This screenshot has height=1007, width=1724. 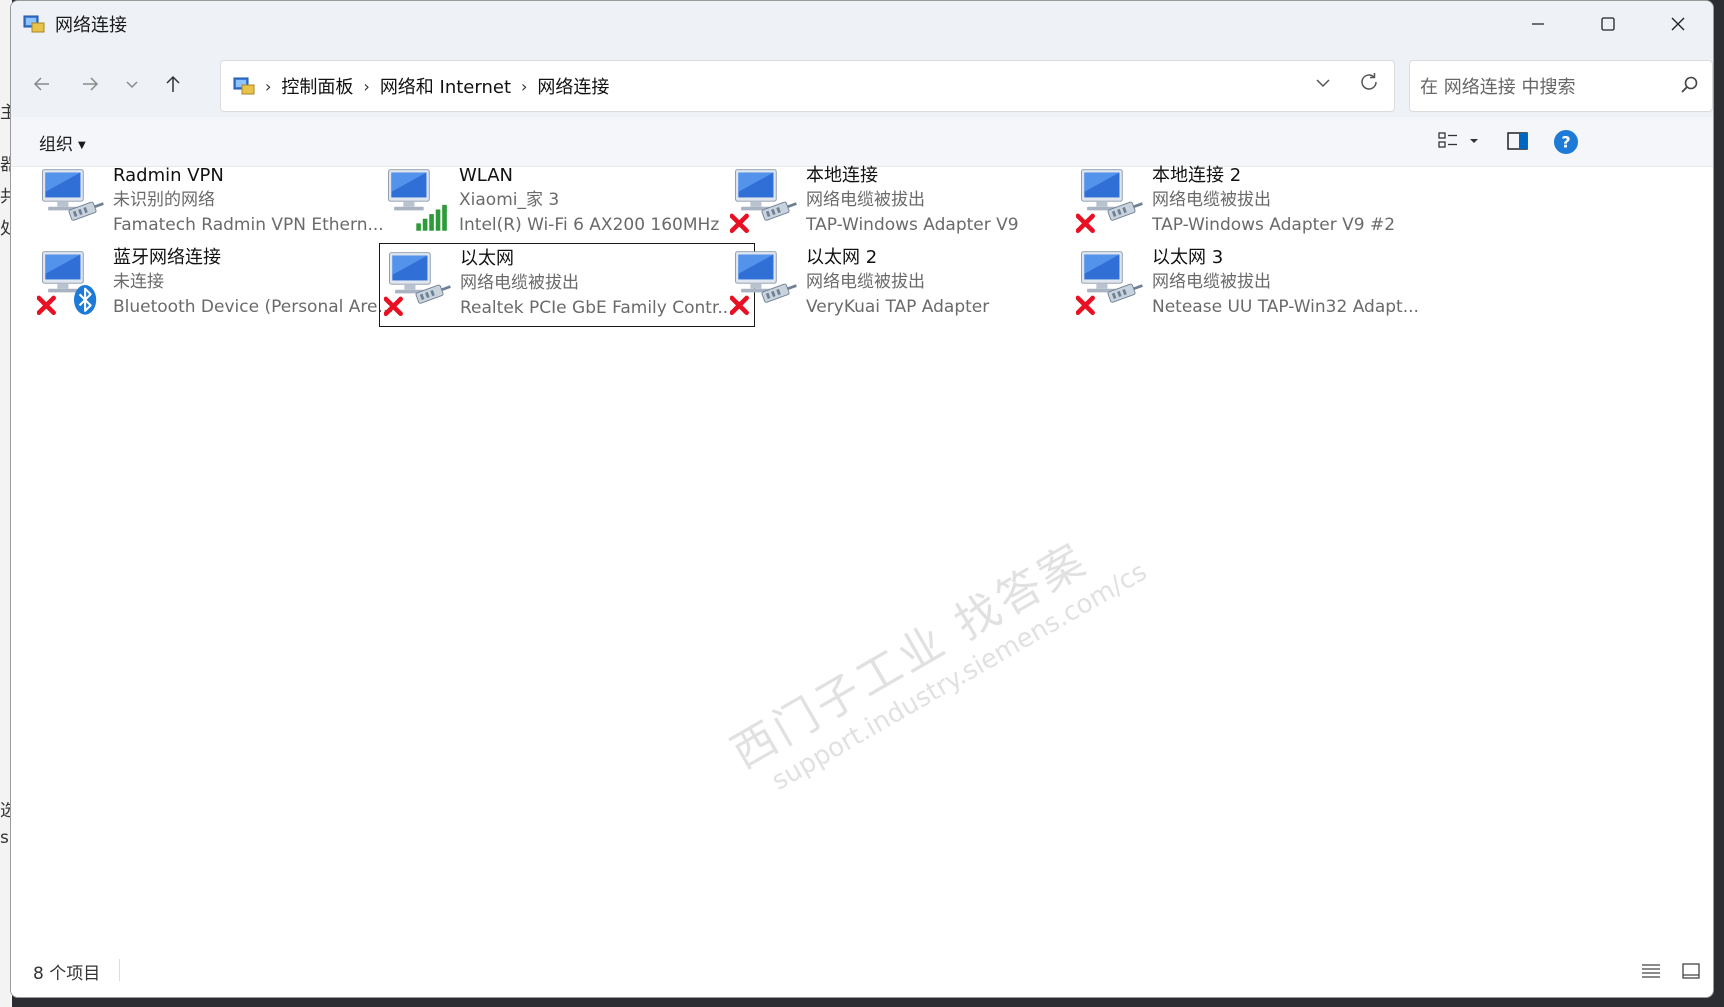 I want to click on preview-pane-button, so click(x=1518, y=143).